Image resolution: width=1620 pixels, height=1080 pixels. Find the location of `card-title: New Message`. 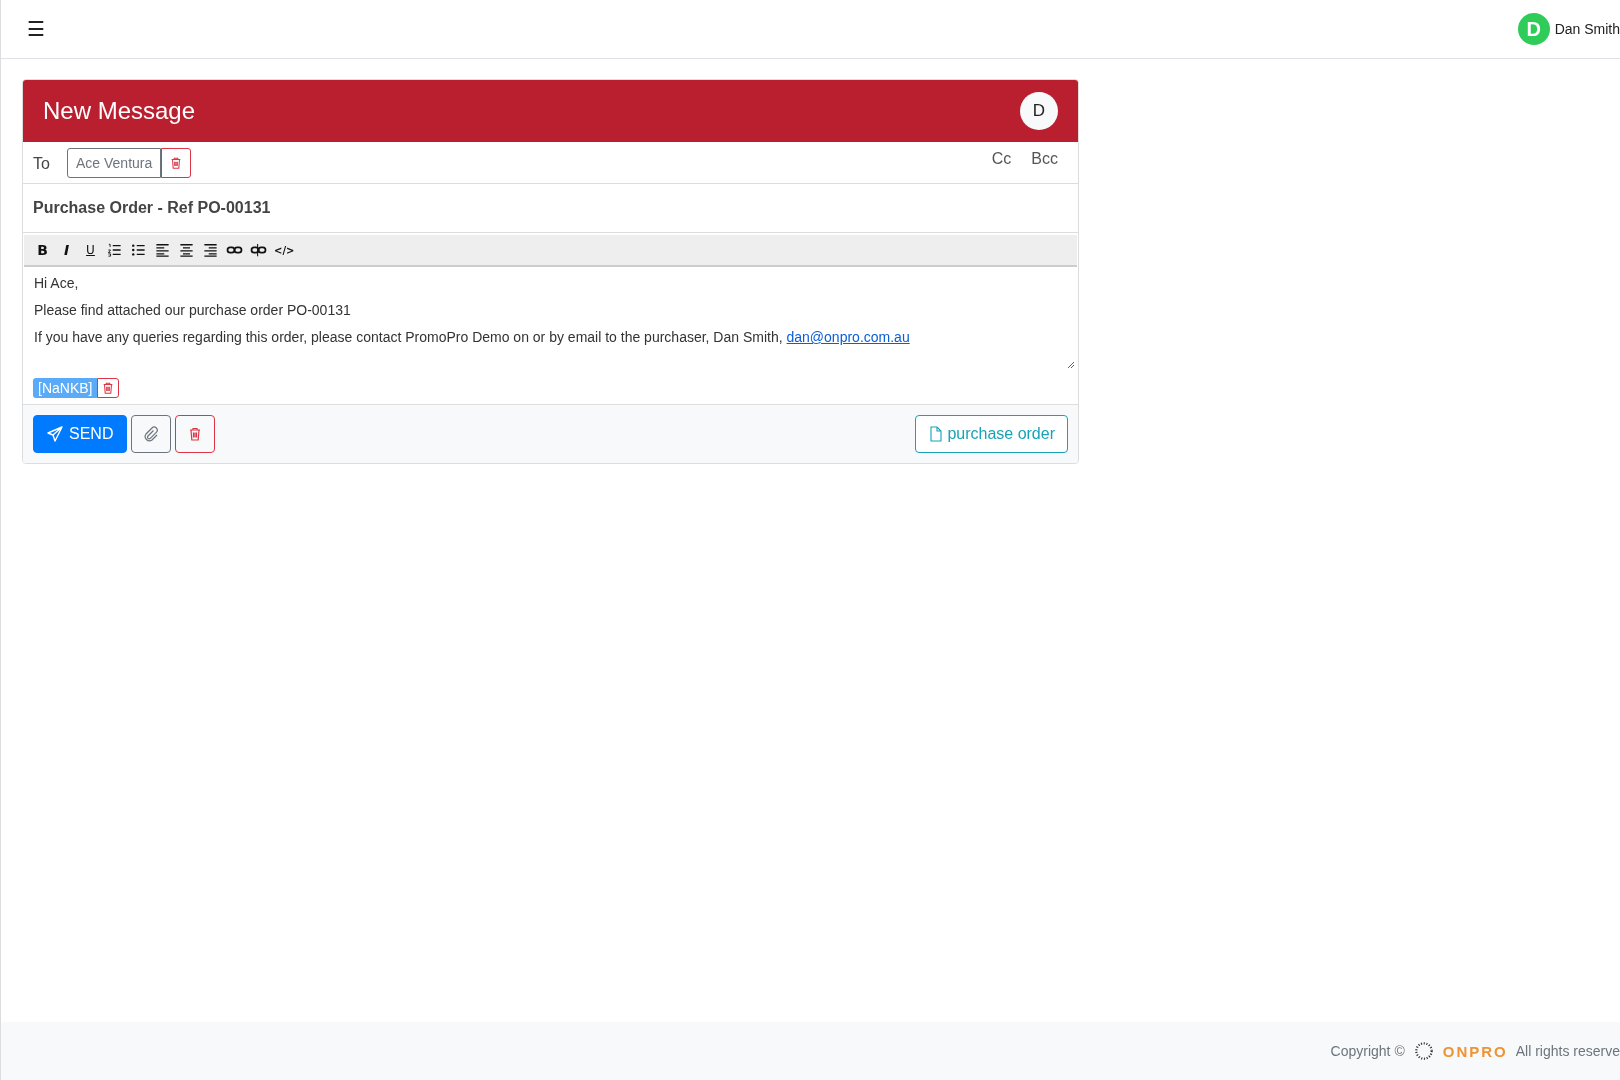

card-title: New Message is located at coordinates (119, 111).